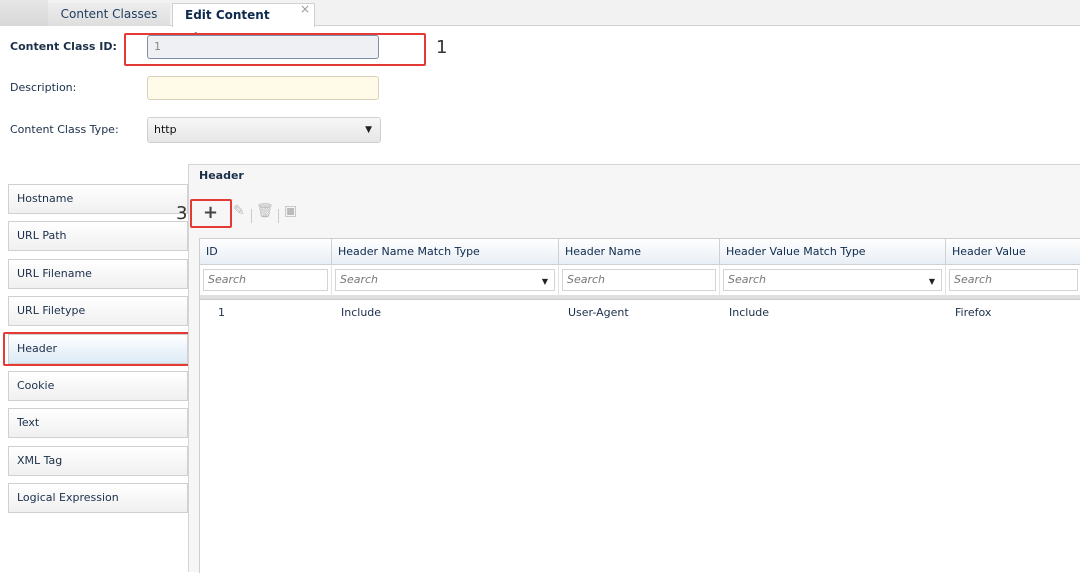 Image resolution: width=1080 pixels, height=573 pixels. What do you see at coordinates (290, 211) in the screenshot?
I see `copy-icon: ▣` at bounding box center [290, 211].